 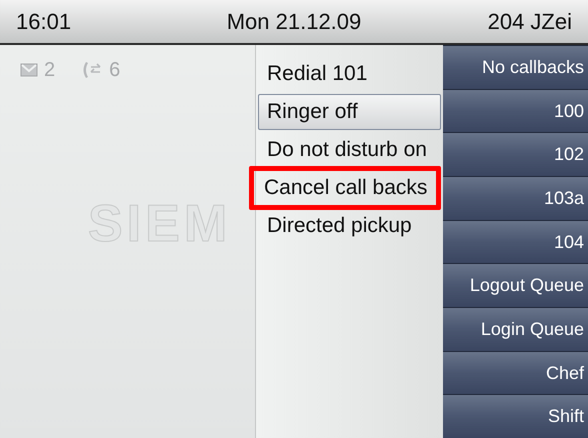 I want to click on phone-arrows-icon, so click(x=92, y=70).